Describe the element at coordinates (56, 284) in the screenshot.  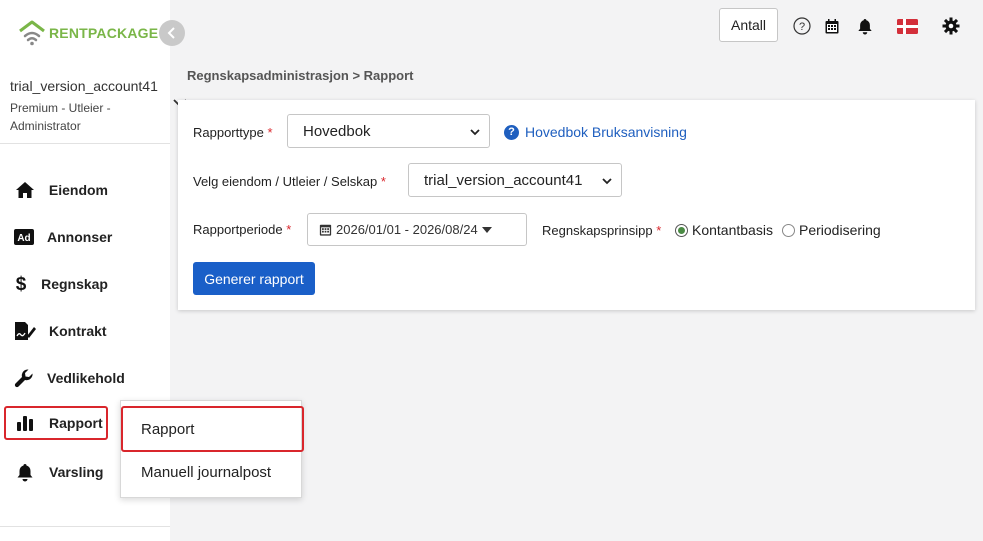
I see `sidebar-item-regnskap: $ Regnskap` at that location.